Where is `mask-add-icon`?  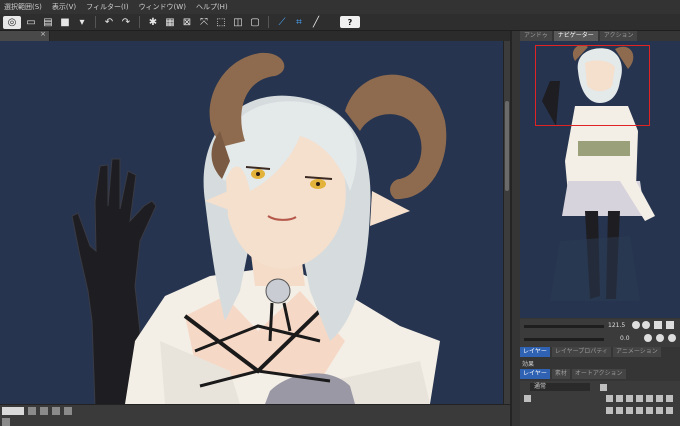
mask-add-icon is located at coordinates (649, 410).